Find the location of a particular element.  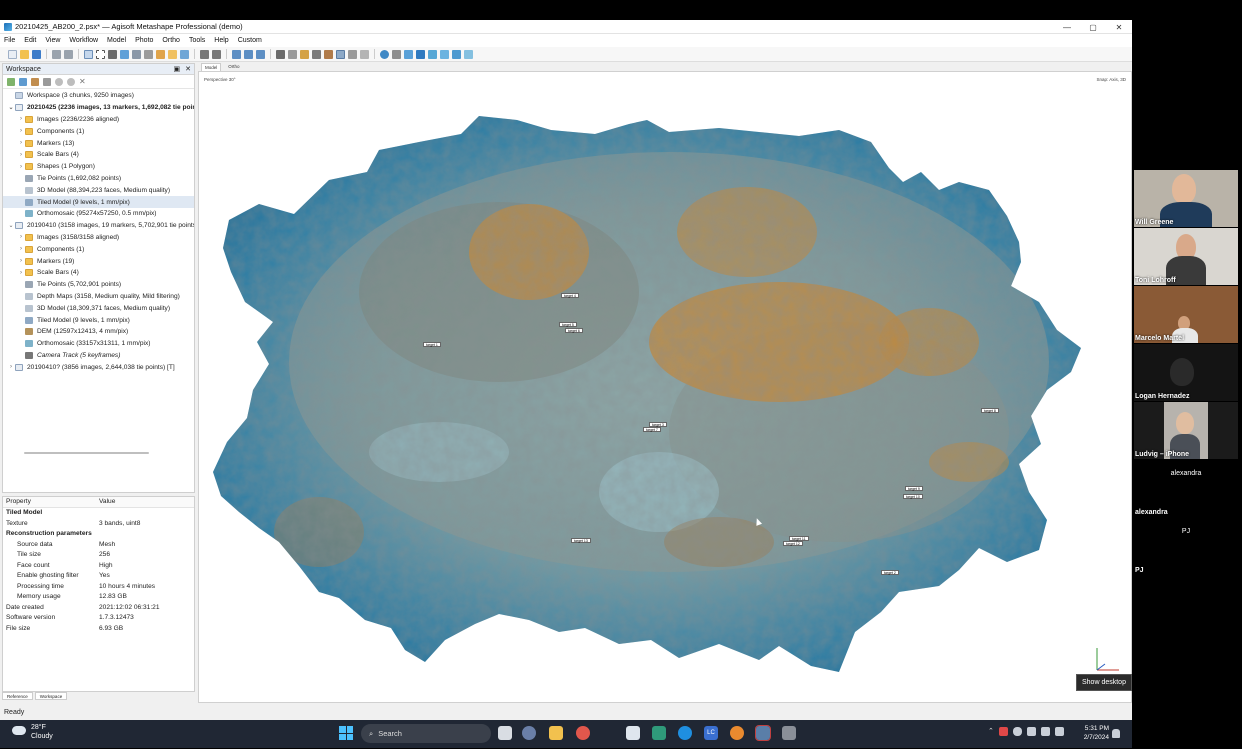

new-icon is located at coordinates (12, 54).